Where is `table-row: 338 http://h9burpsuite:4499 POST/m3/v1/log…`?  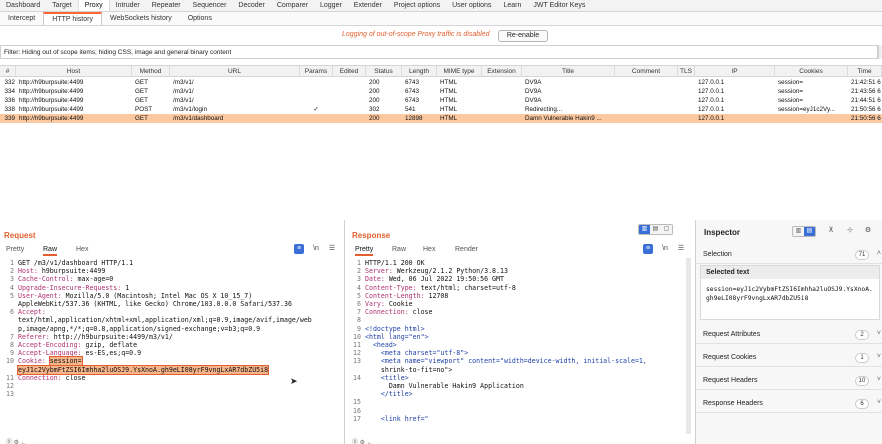 table-row: 338 http://h9burpsuite:4499 POST/m3/v1/log… is located at coordinates (441, 109).